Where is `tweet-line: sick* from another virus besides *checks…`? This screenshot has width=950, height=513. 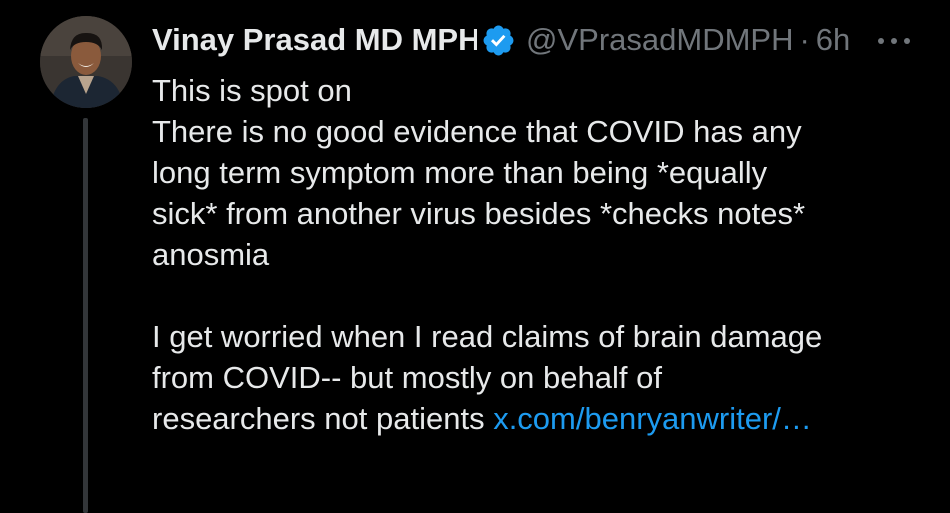 tweet-line: sick* from another virus besides *checks… is located at coordinates (479, 213).